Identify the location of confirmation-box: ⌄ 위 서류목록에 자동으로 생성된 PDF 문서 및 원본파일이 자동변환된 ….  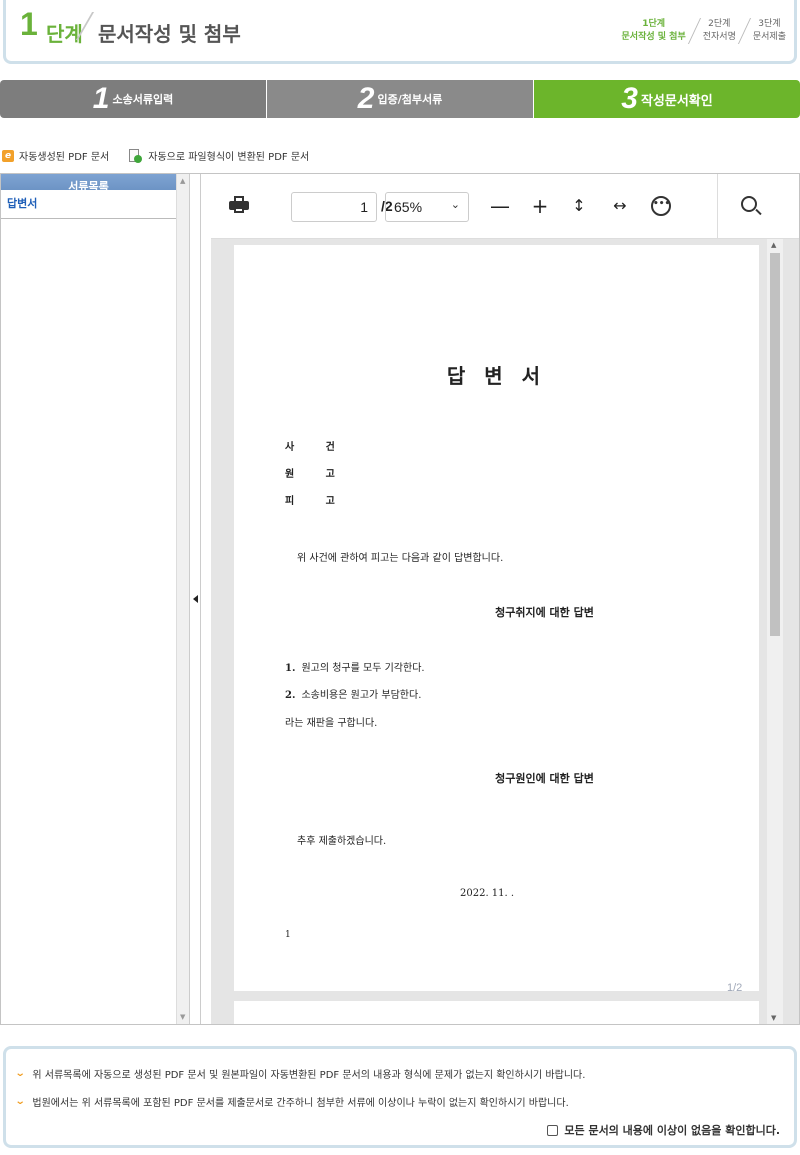
(400, 1097).